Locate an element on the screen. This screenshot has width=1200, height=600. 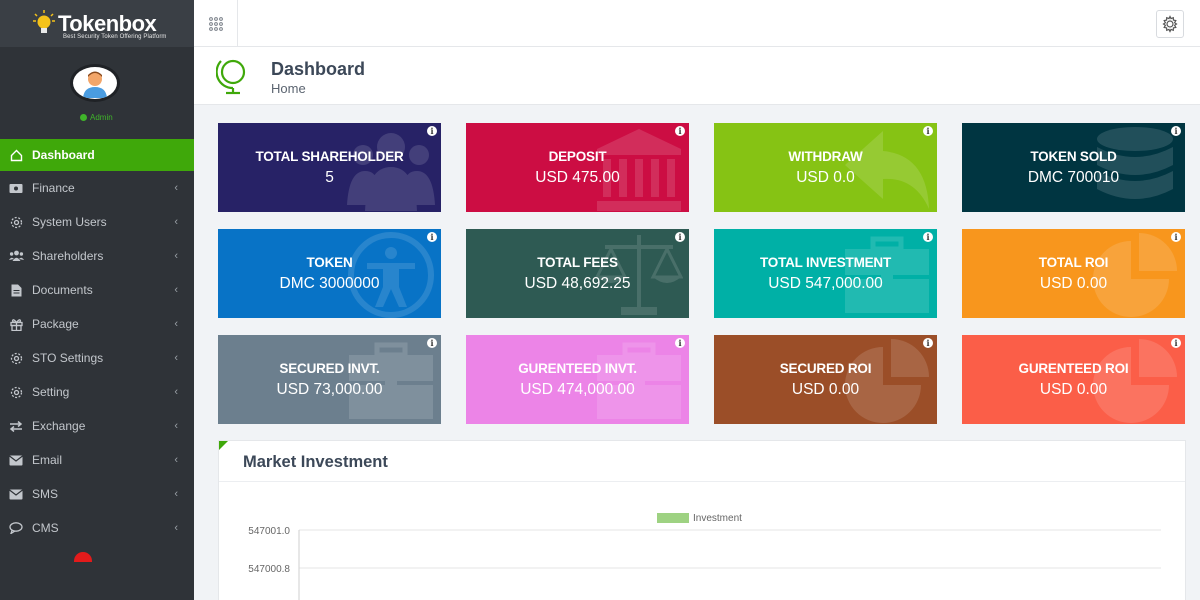
card-label: TOKEN SOLD is located at coordinates (1073, 156).